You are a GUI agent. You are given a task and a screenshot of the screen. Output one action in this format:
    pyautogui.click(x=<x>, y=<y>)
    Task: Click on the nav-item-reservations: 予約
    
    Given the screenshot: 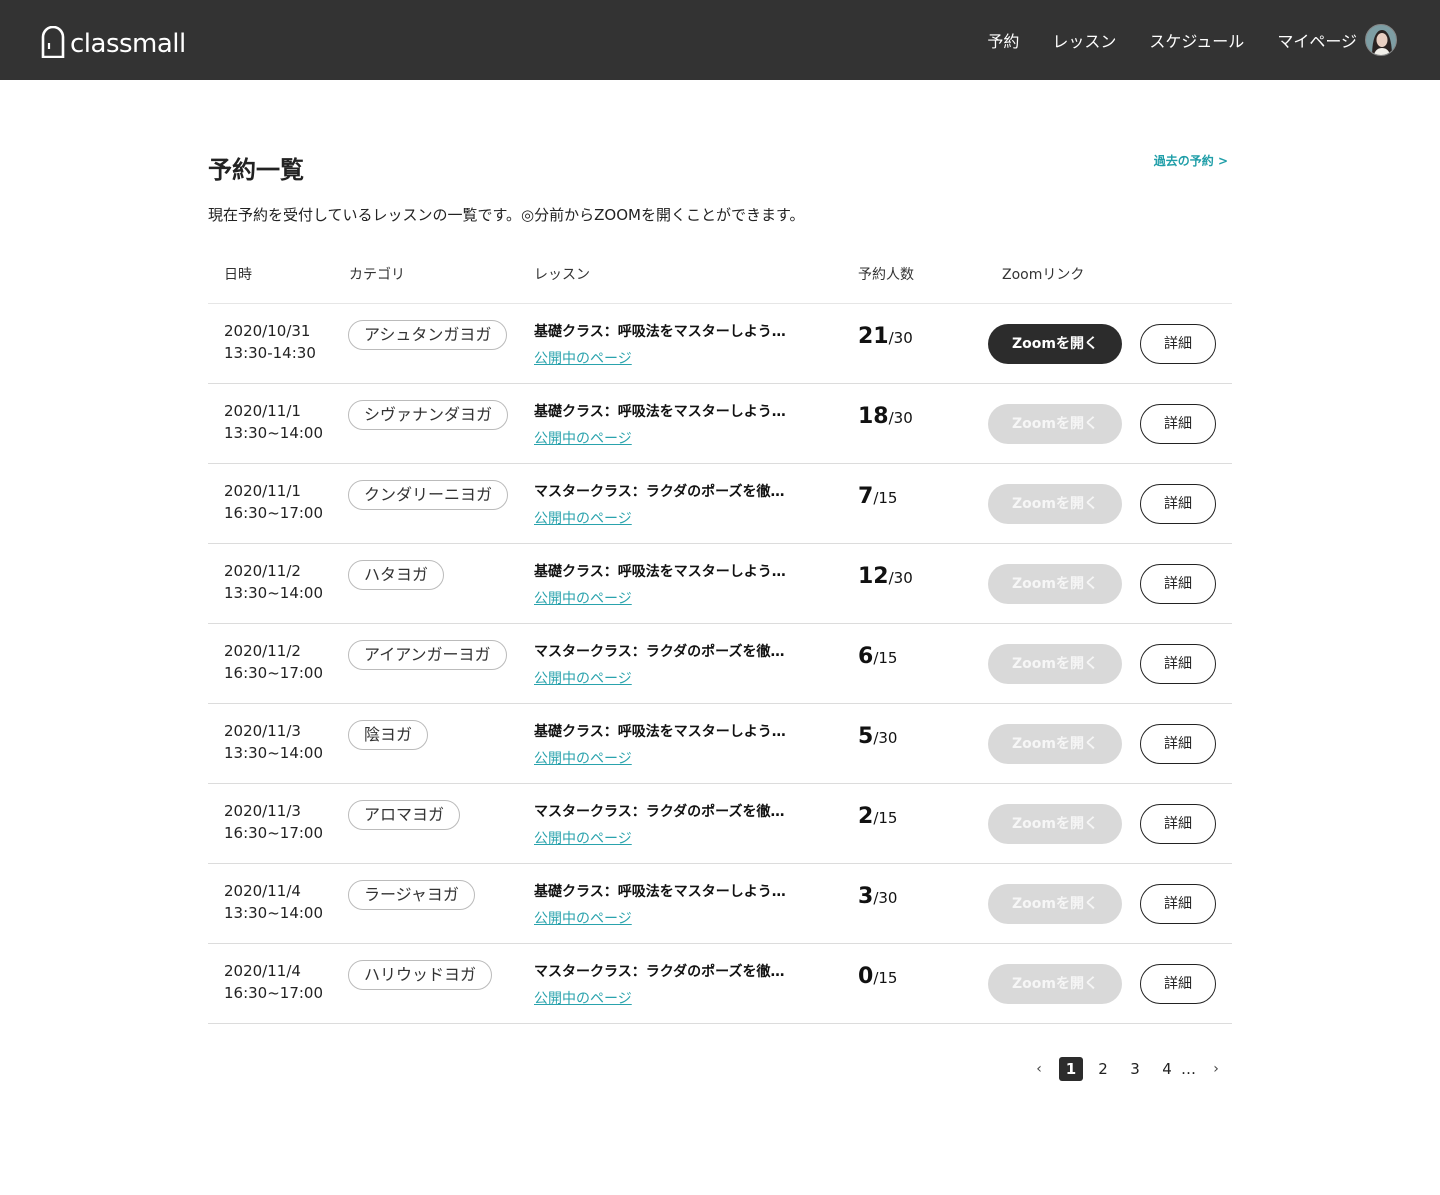 What is the action you would take?
    pyautogui.click(x=1003, y=40)
    